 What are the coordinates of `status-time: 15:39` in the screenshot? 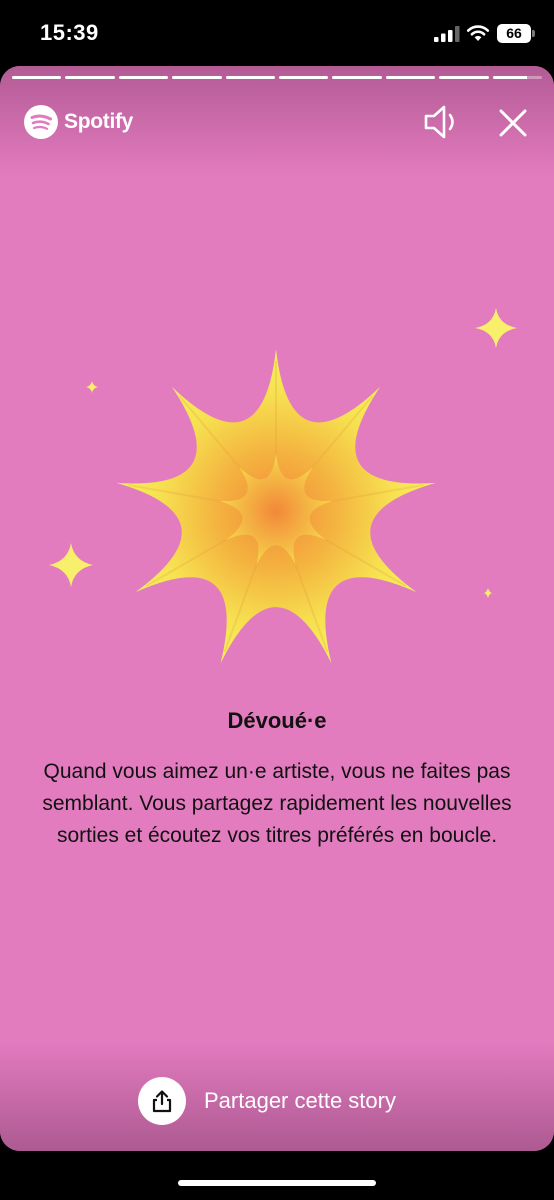 It's located at (69, 32).